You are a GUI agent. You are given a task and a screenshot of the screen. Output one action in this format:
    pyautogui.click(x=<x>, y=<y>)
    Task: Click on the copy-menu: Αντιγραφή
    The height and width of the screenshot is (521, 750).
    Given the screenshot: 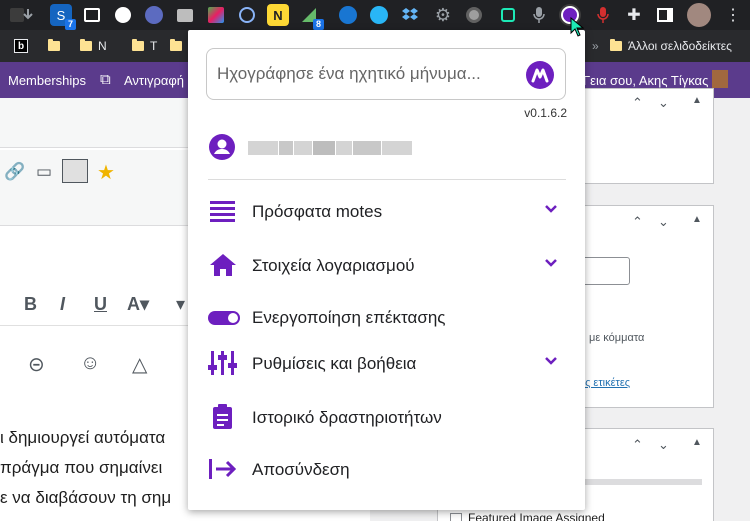 What is the action you would take?
    pyautogui.click(x=154, y=80)
    